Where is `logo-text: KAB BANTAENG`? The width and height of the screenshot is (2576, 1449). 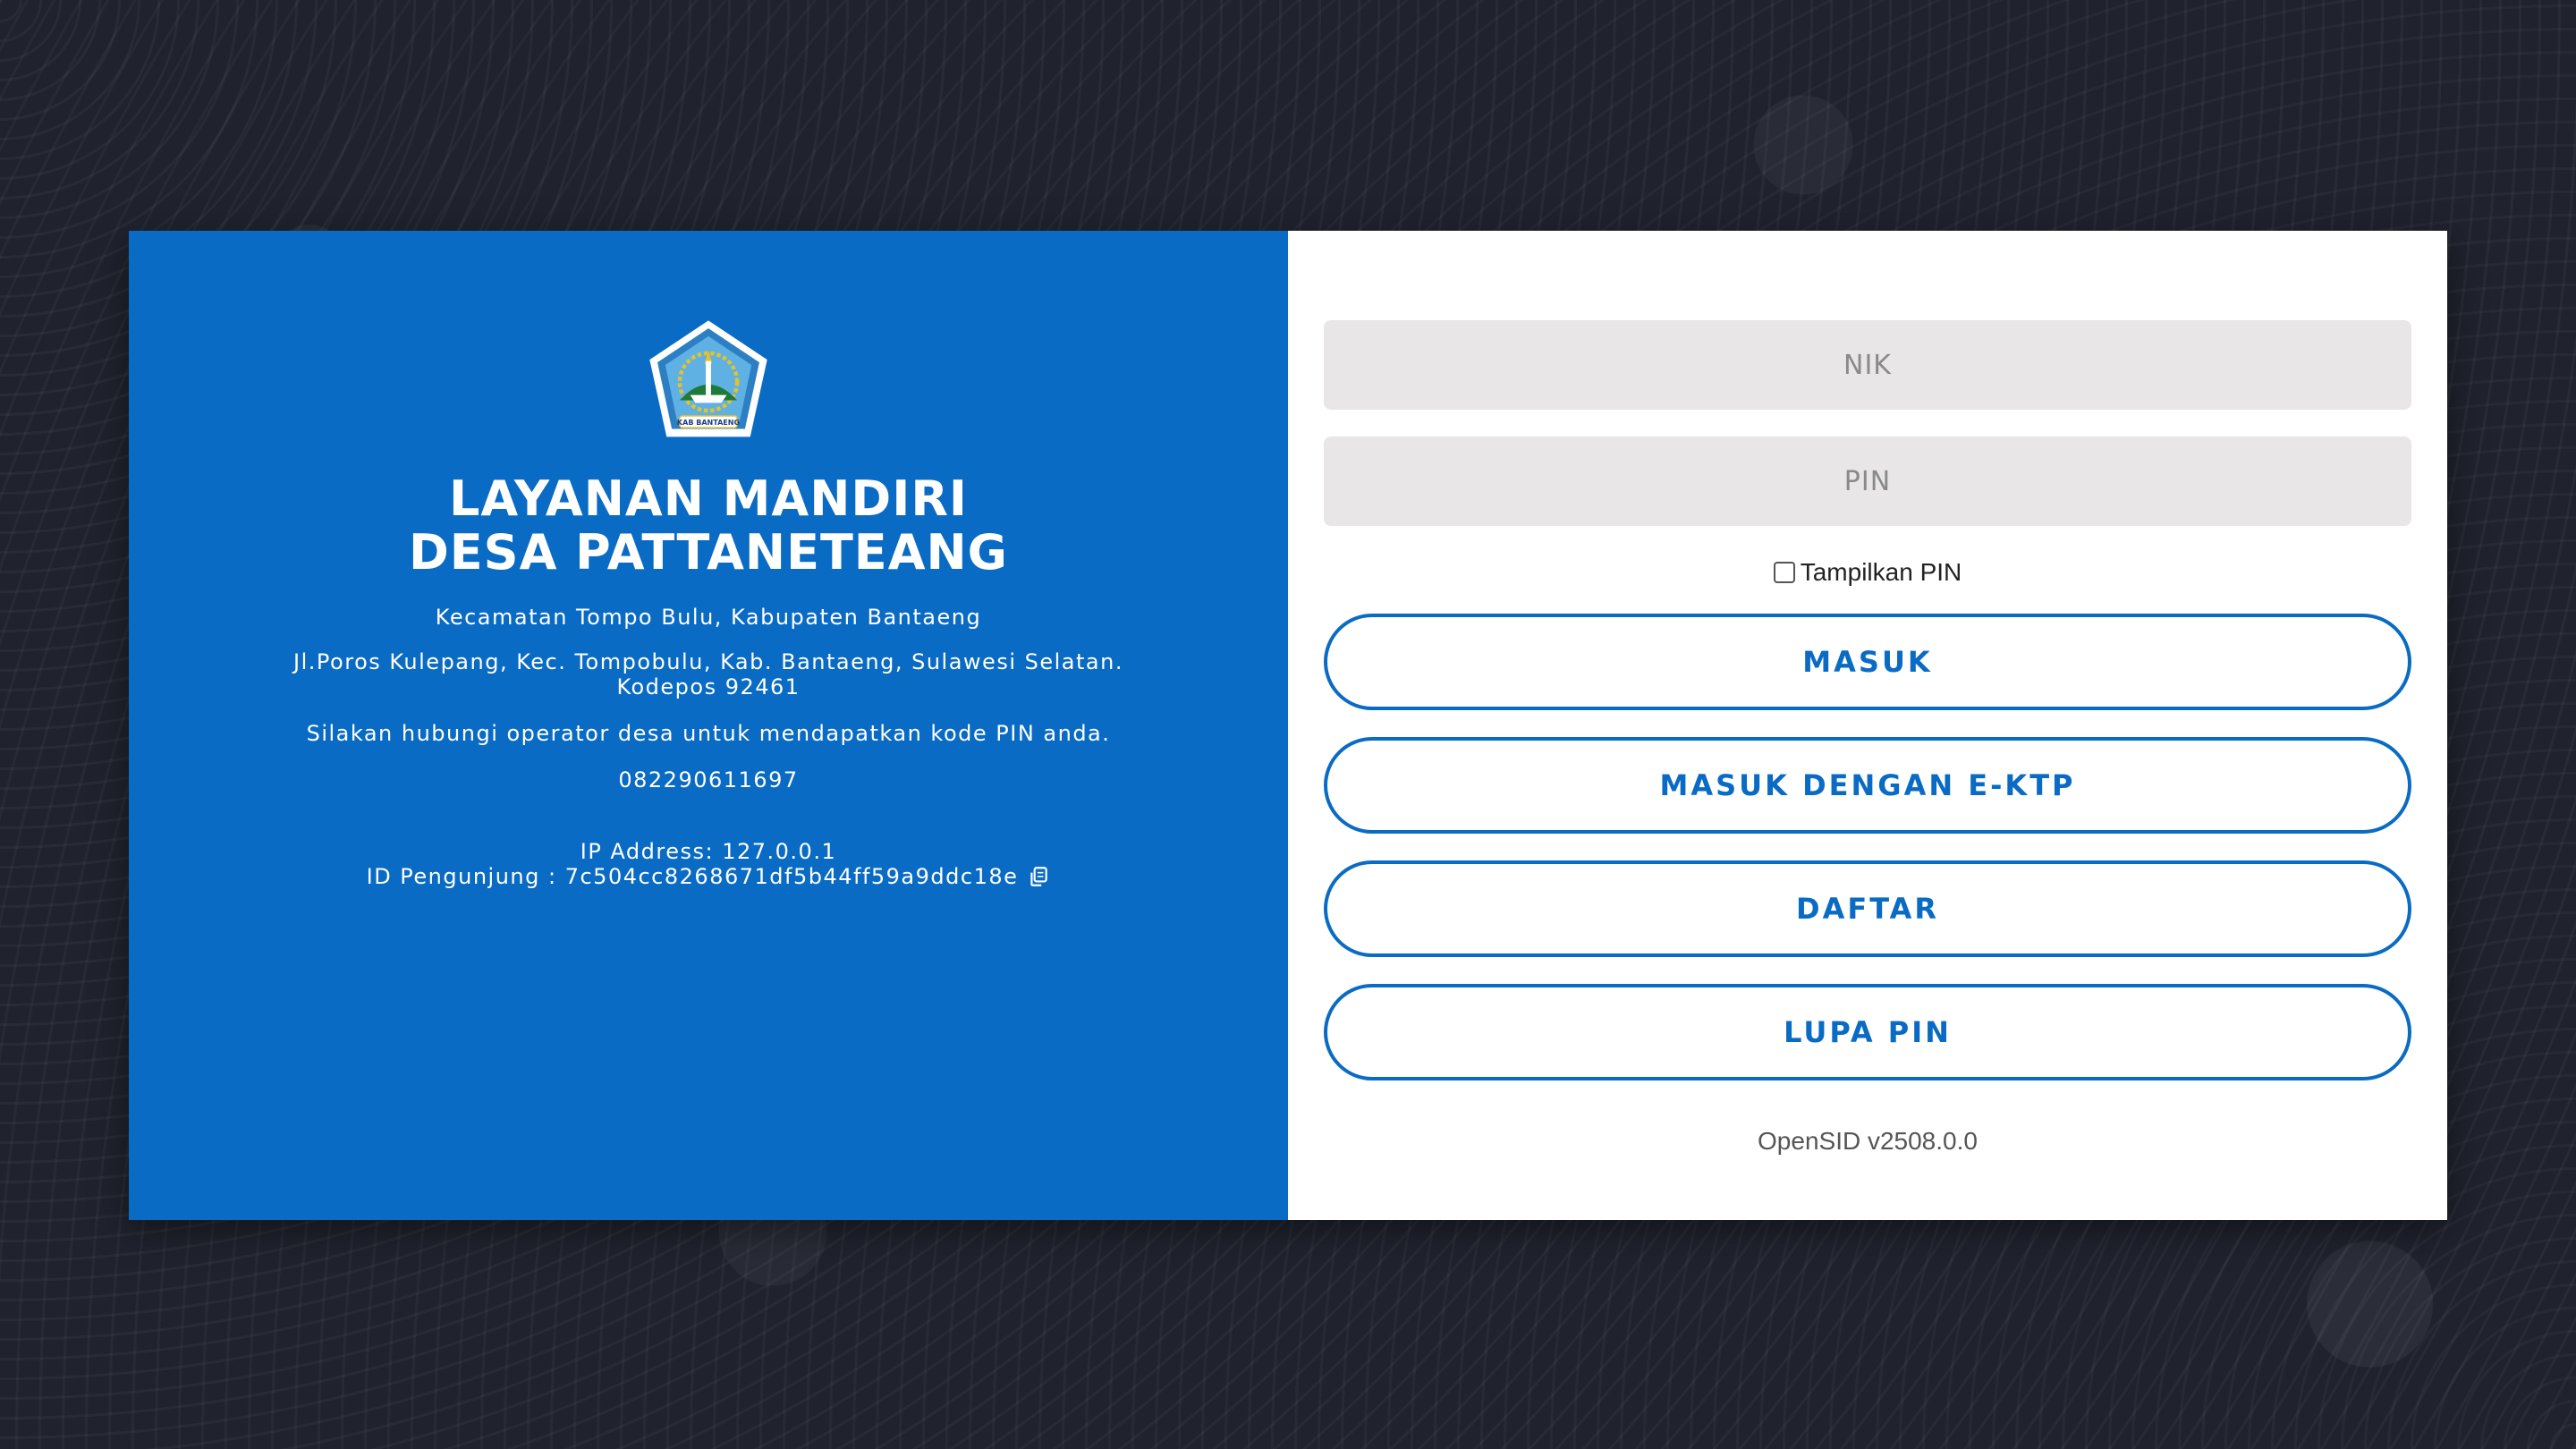 logo-text: KAB BANTAENG is located at coordinates (708, 423).